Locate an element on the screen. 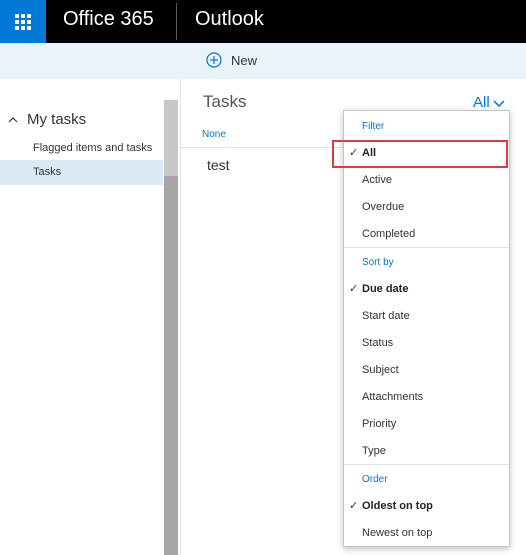  filter-dropdown-button: All is located at coordinates (489, 102).